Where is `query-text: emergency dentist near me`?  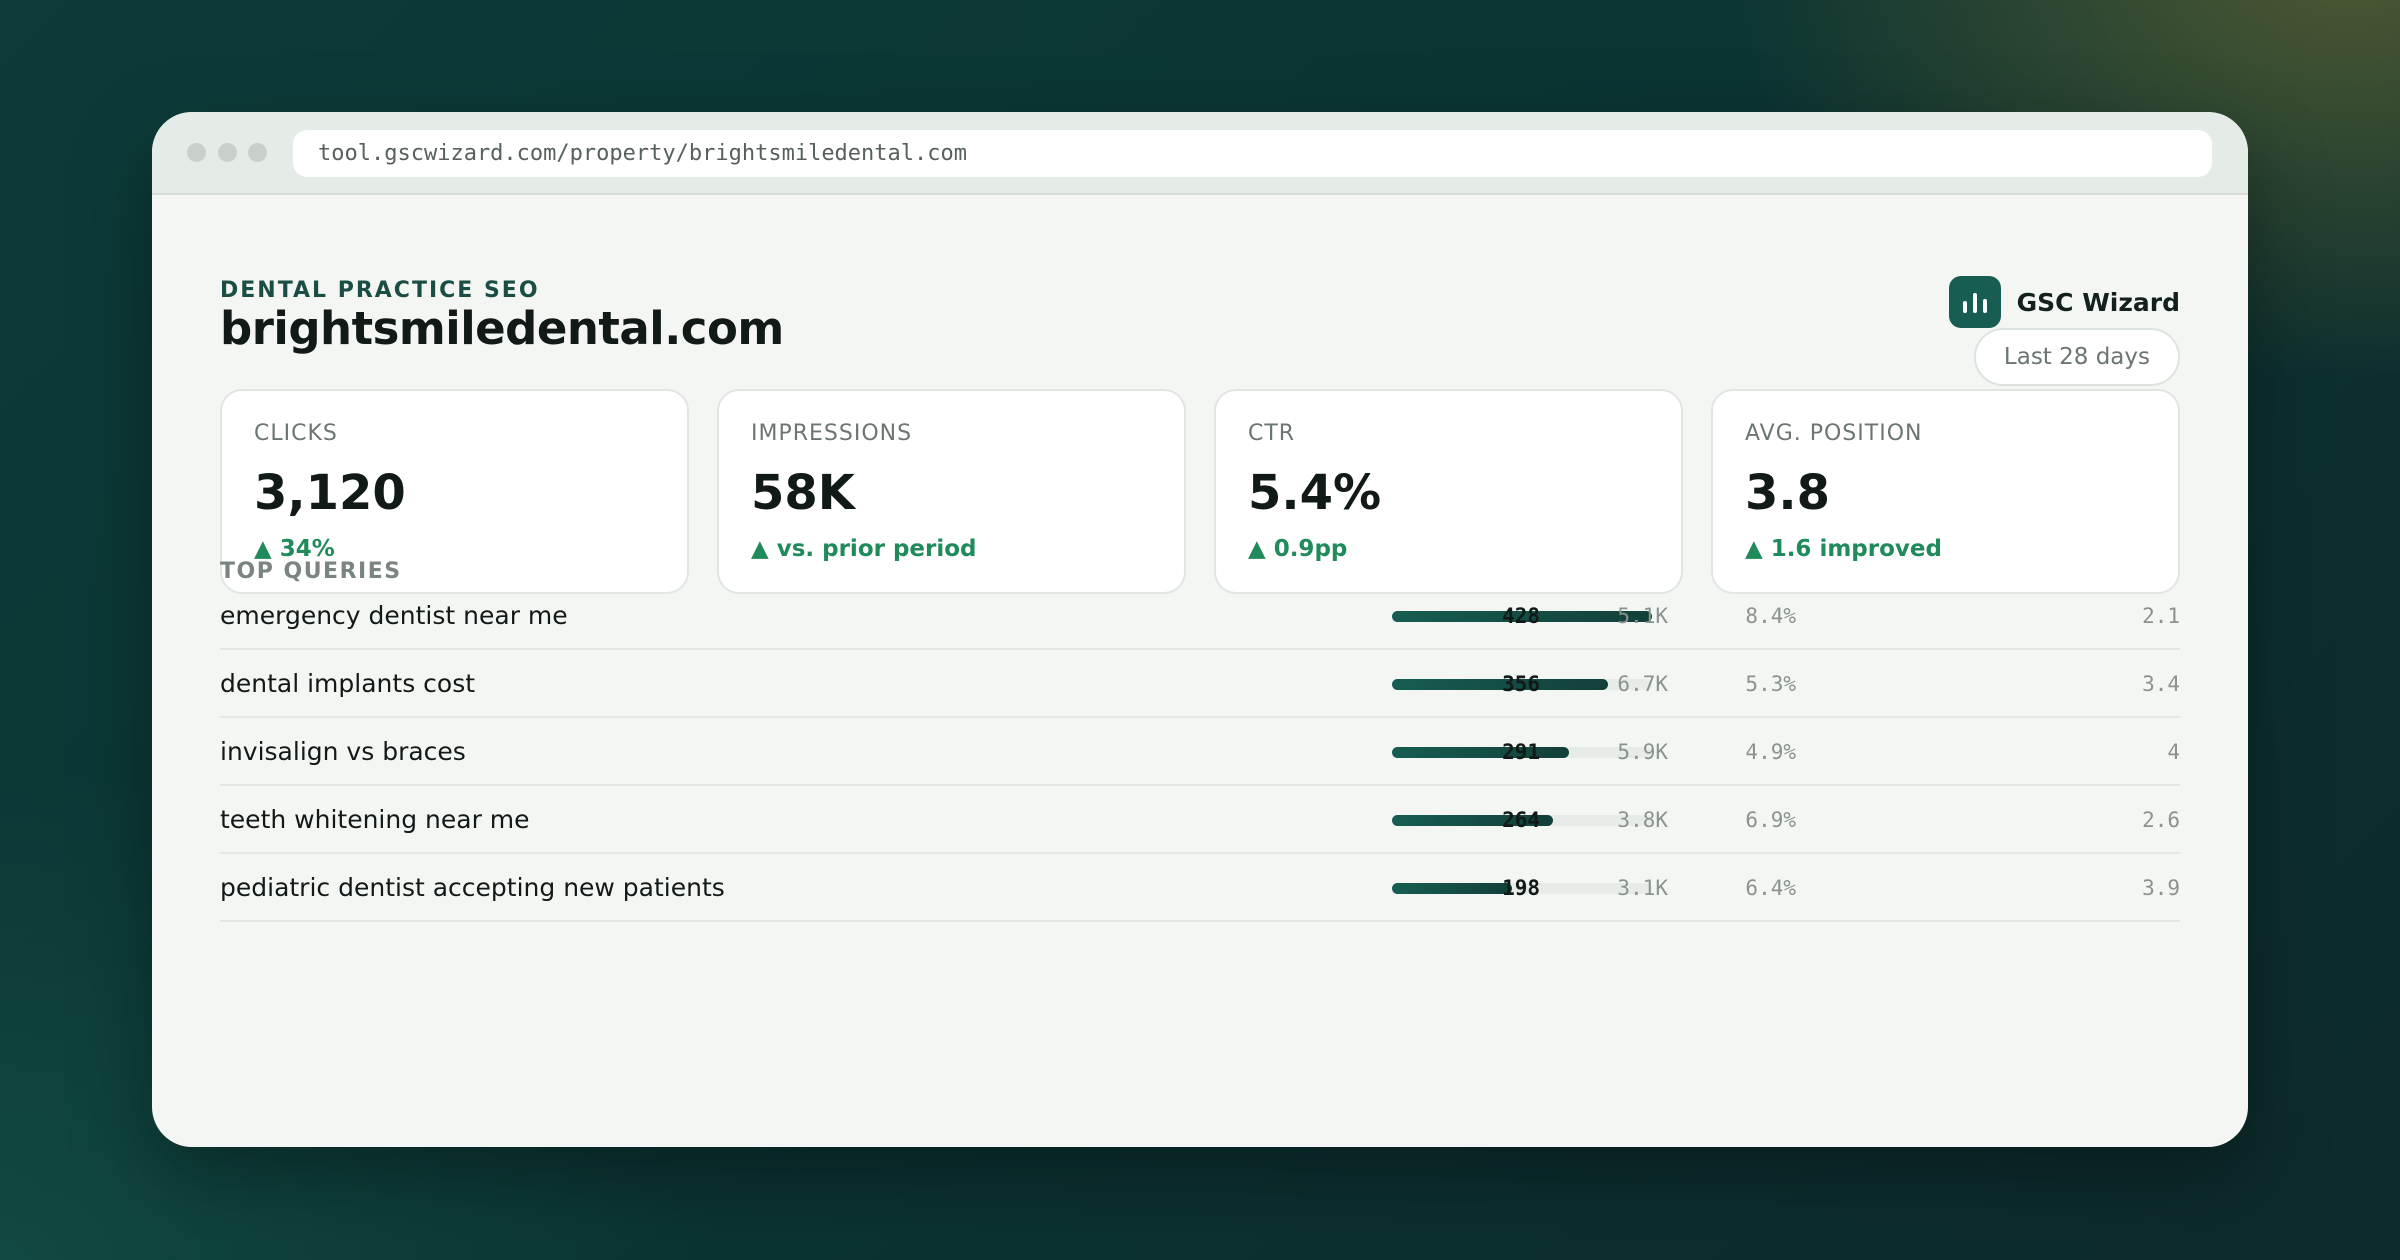
query-text: emergency dentist near me is located at coordinates (394, 615).